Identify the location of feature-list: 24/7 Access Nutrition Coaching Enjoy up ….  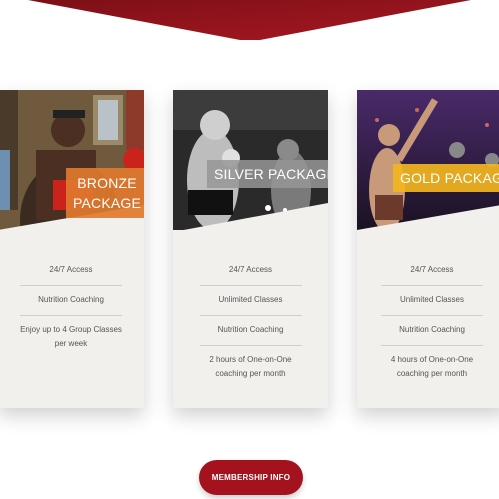
(72, 307).